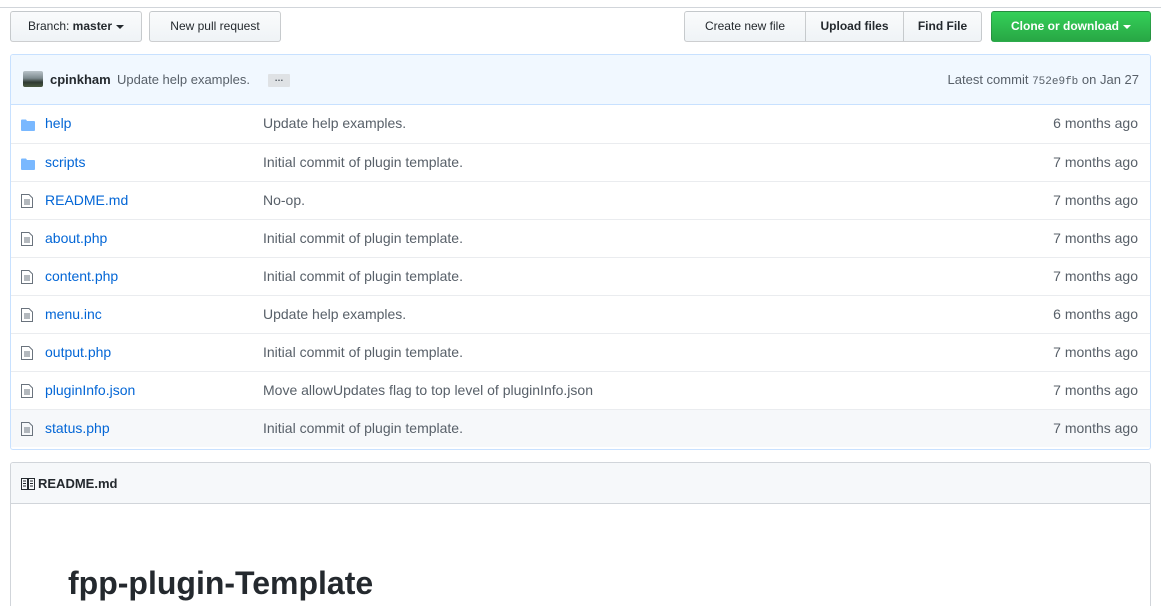 The height and width of the screenshot is (606, 1173). Describe the element at coordinates (65, 162) in the screenshot. I see `file-name-link: scripts` at that location.